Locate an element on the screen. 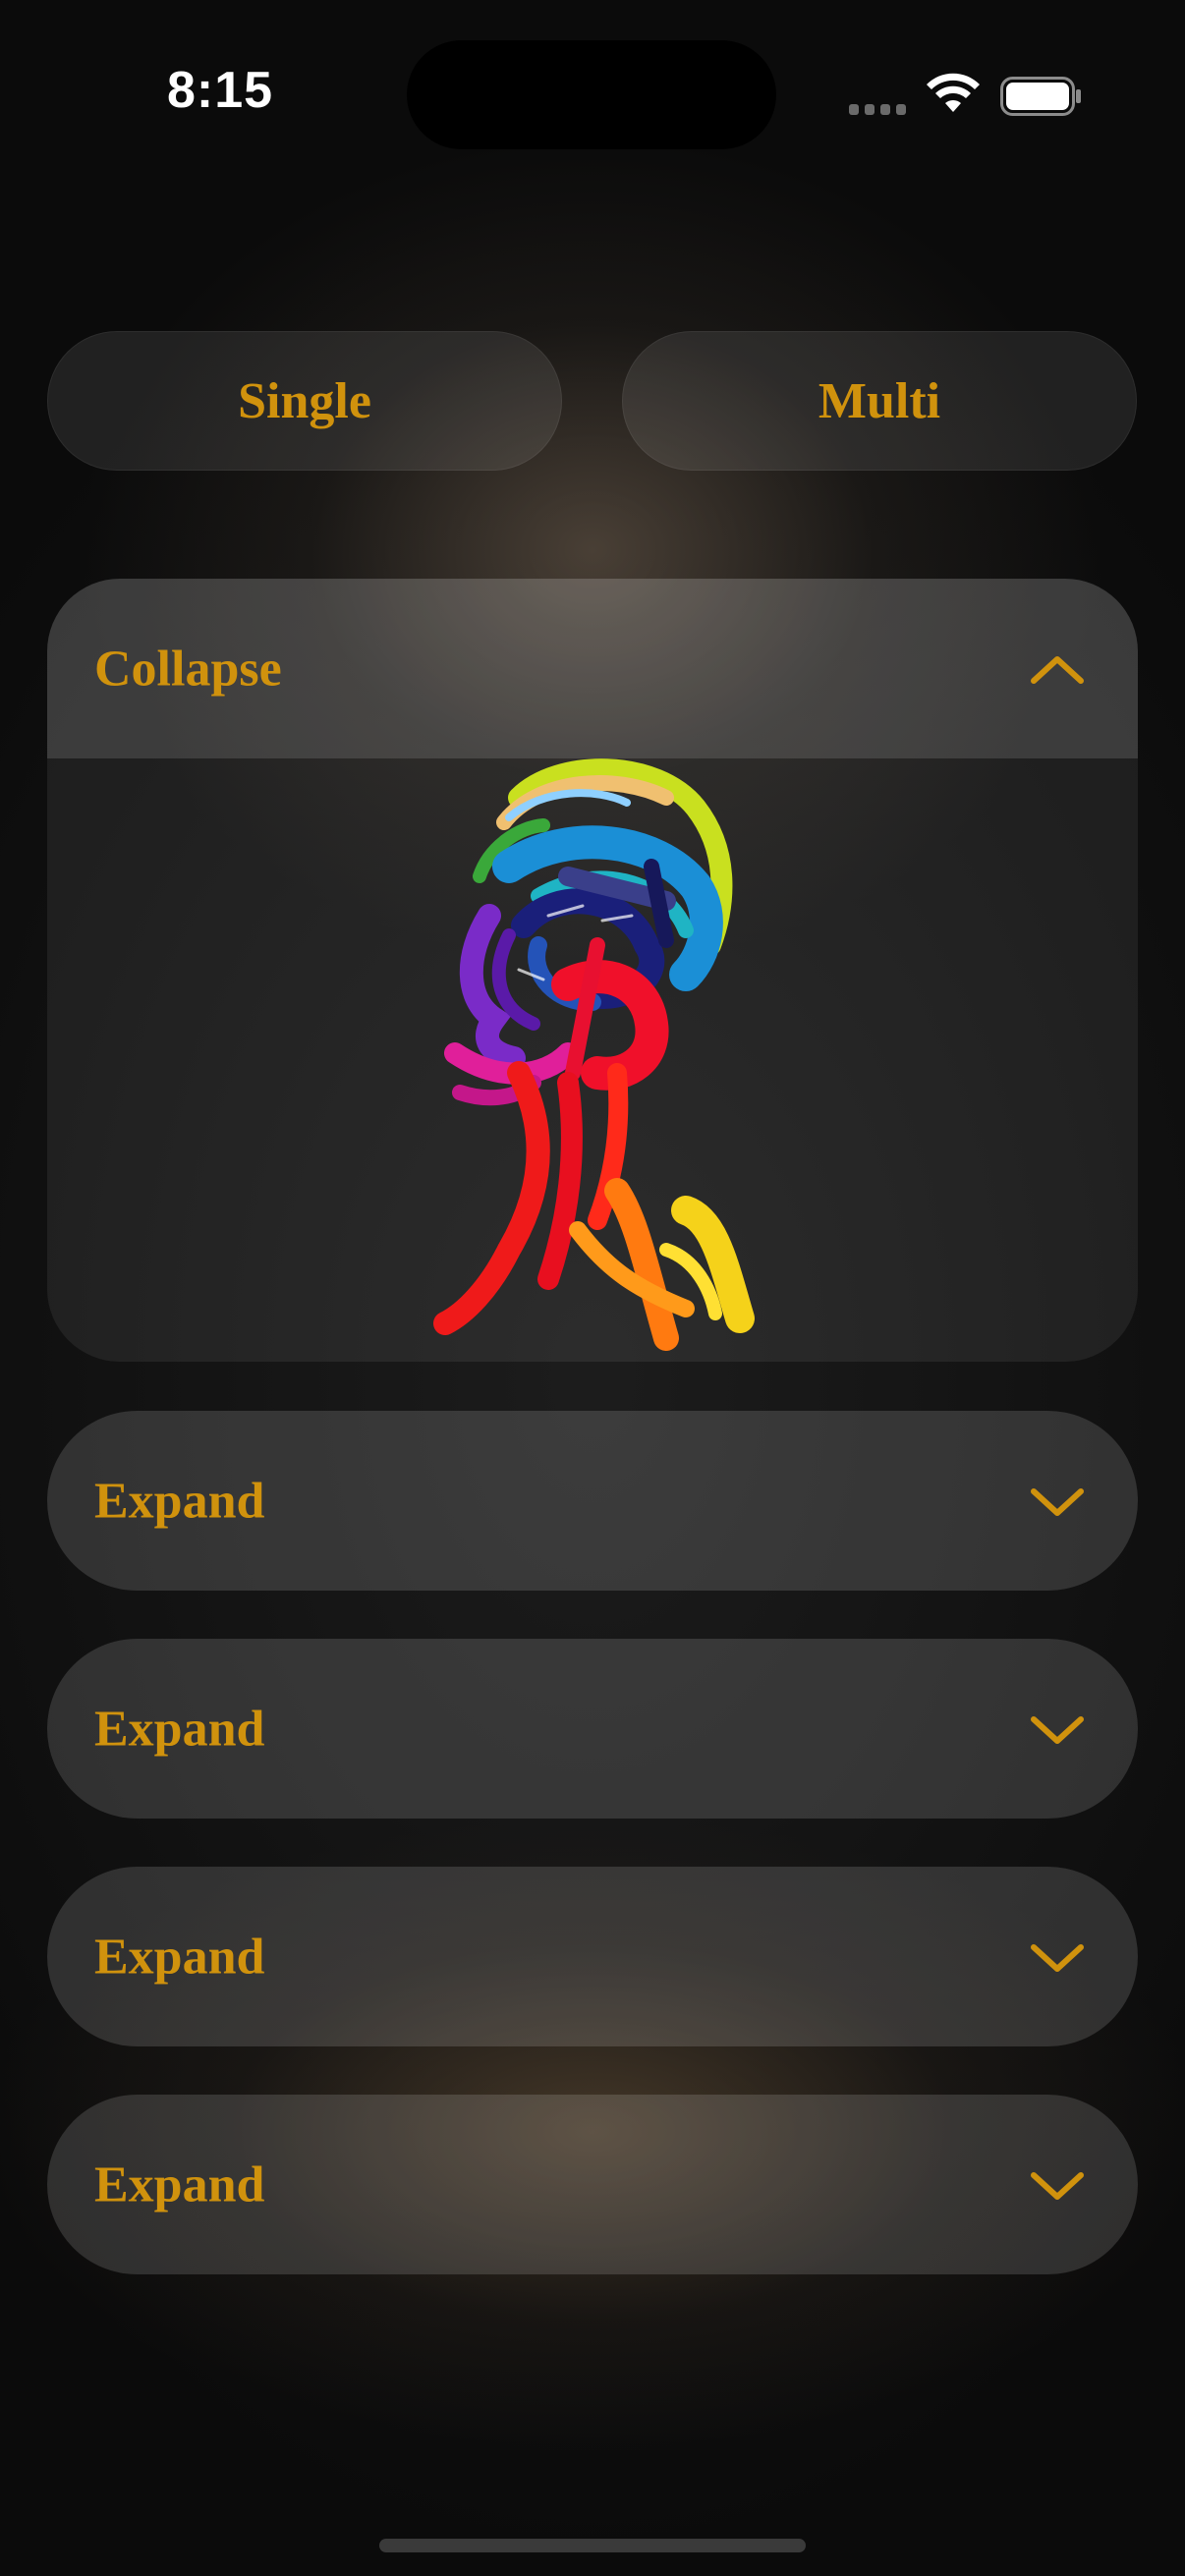 The height and width of the screenshot is (2576, 1185). rainbow-head-sketch-image is located at coordinates (594, 1054).